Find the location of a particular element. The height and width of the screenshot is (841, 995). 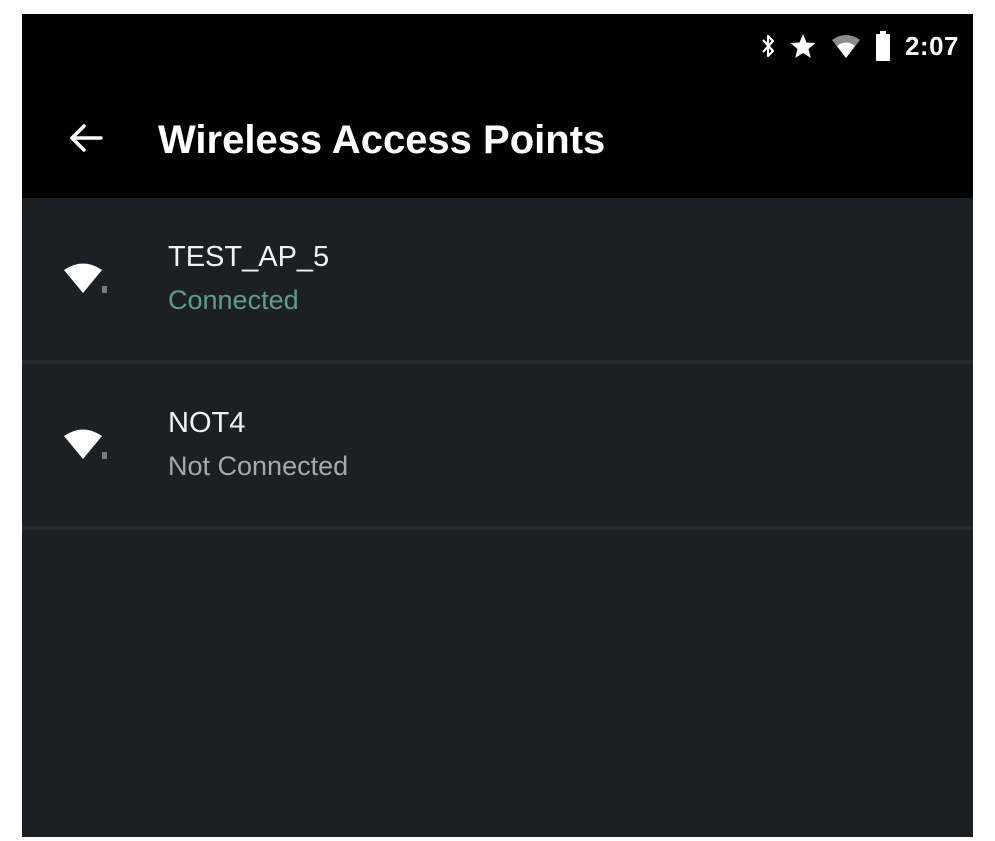

wifi-signal-icon is located at coordinates (846, 46).